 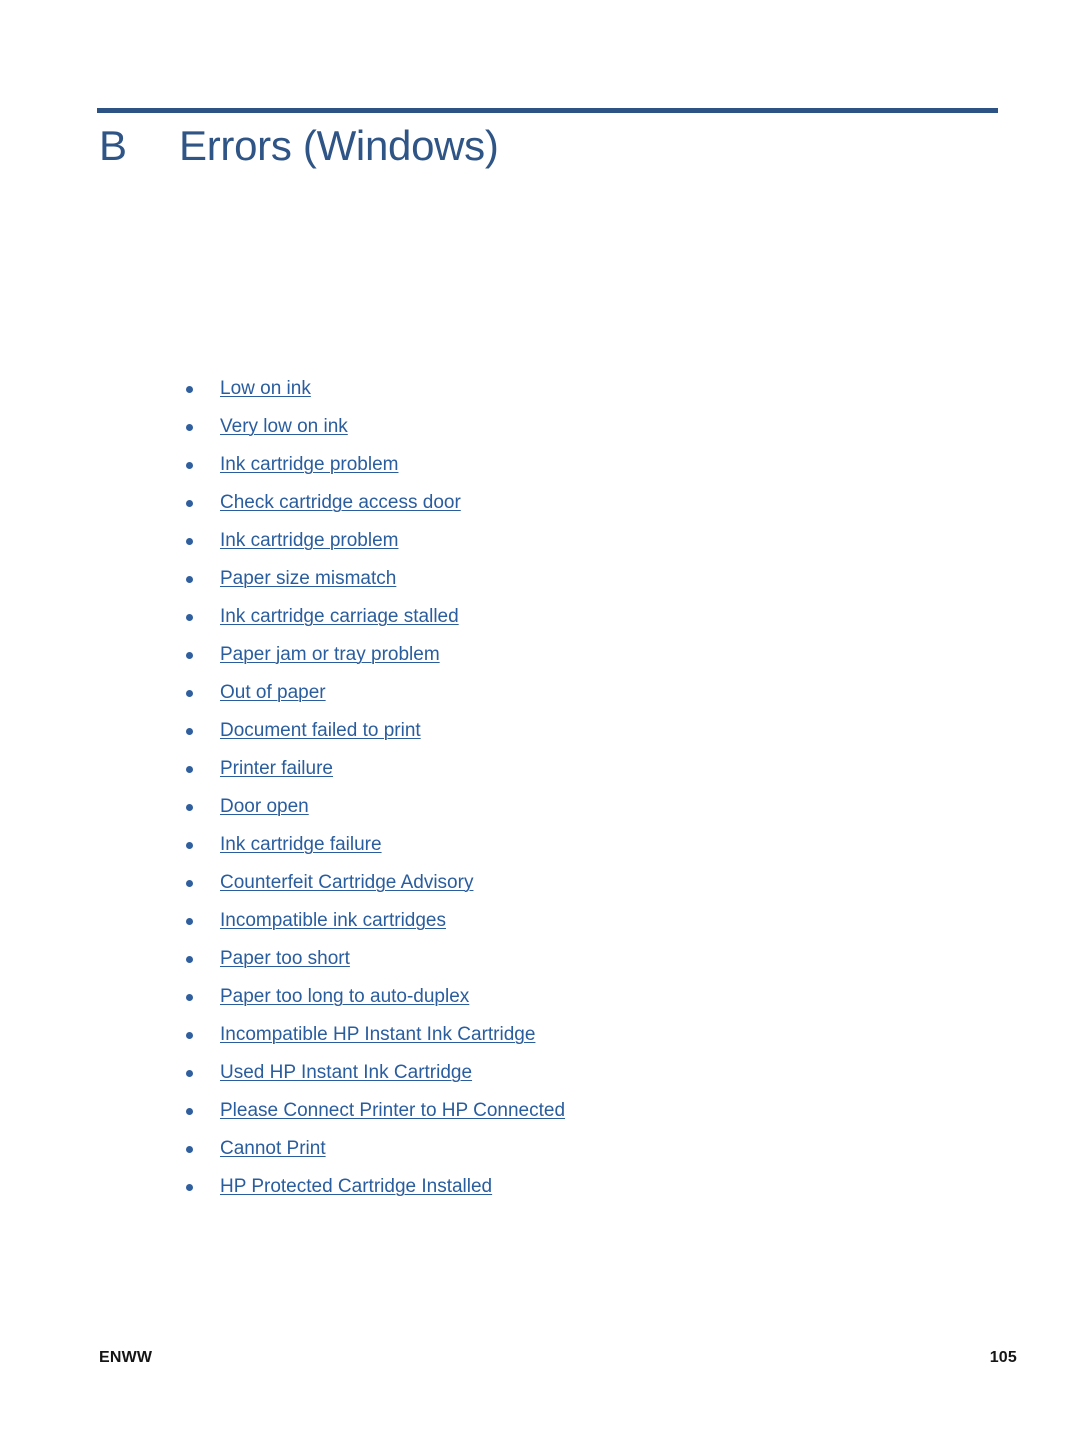 I want to click on list-item: Paper size mismatch, so click(x=596, y=579).